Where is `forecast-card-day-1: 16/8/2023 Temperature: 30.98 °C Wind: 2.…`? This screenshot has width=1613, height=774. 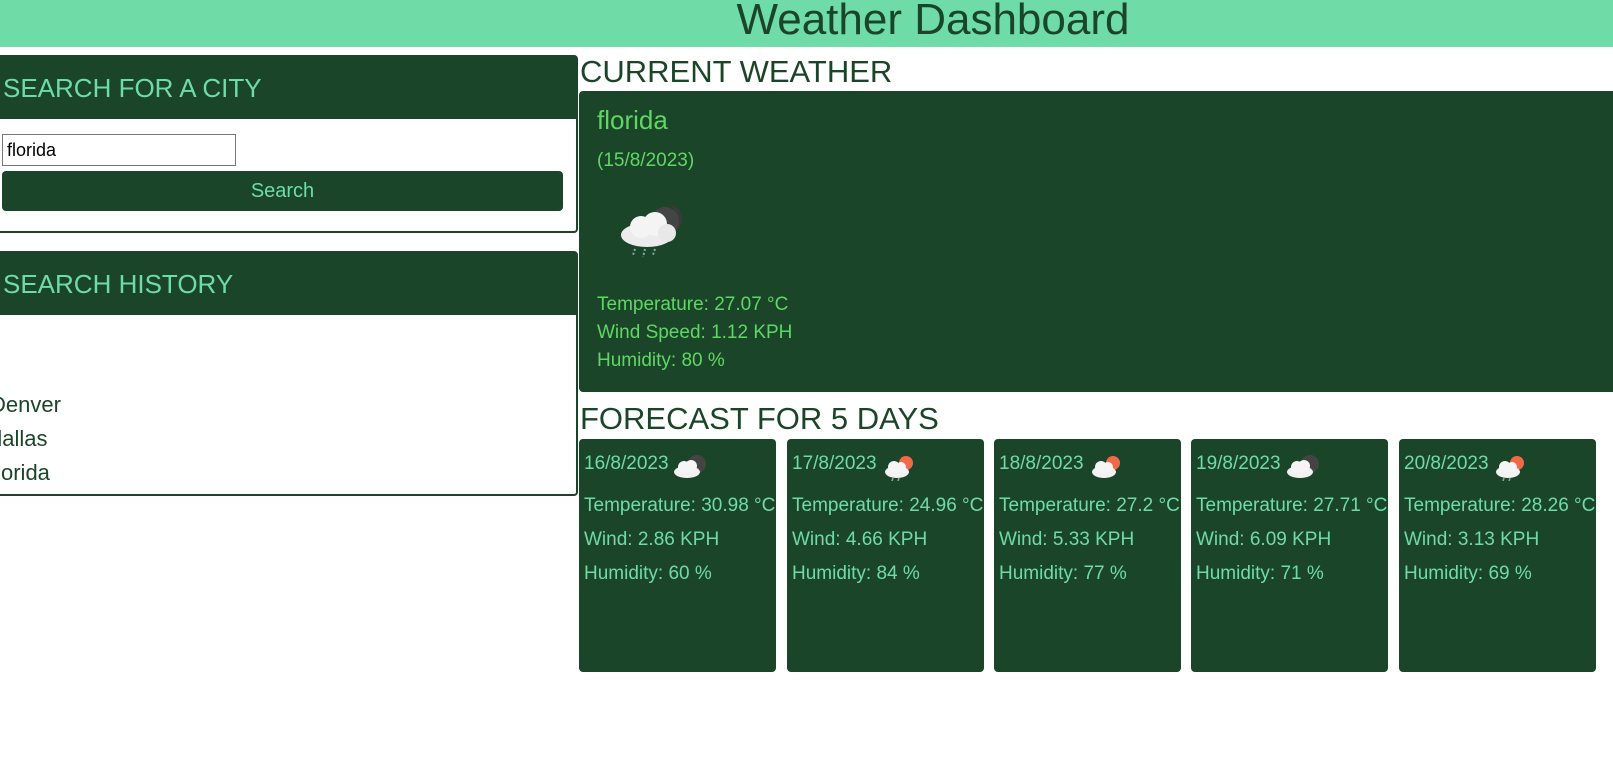
forecast-card-day-1: 16/8/2023 Temperature: 30.98 °C Wind: 2.… is located at coordinates (677, 555).